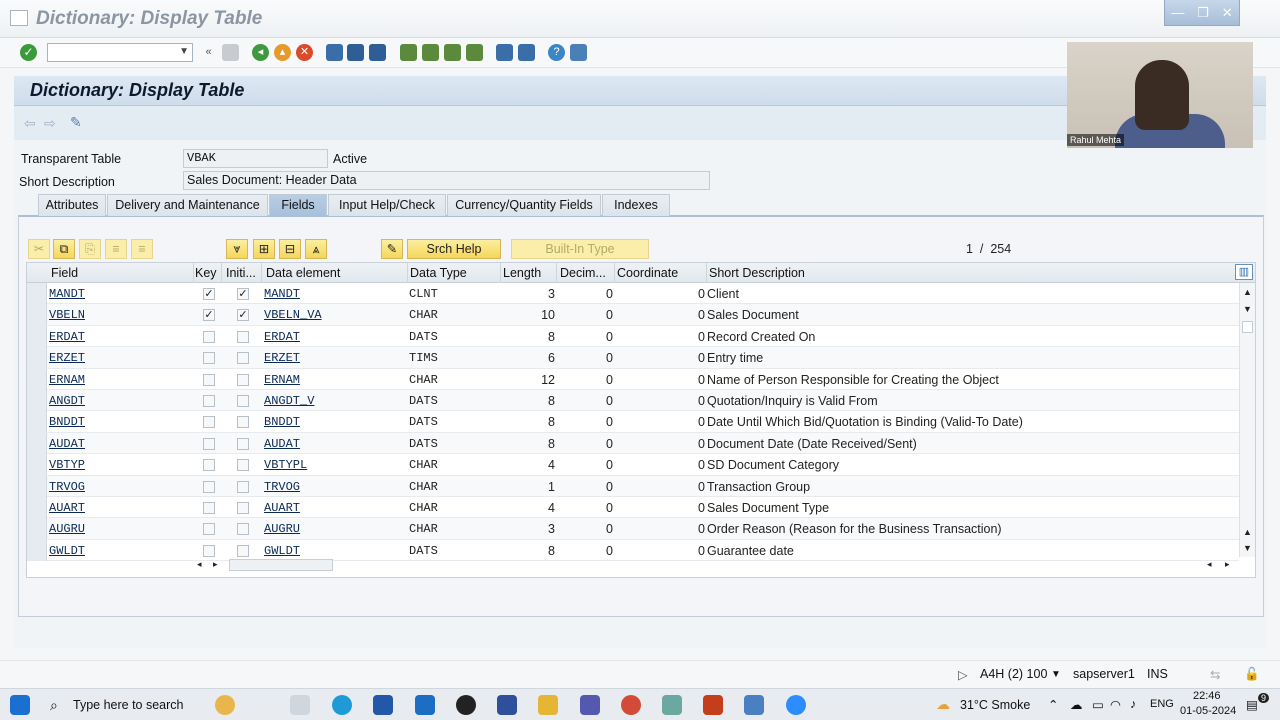 The height and width of the screenshot is (720, 1280). I want to click on customize-layout-icon, so click(578, 52).